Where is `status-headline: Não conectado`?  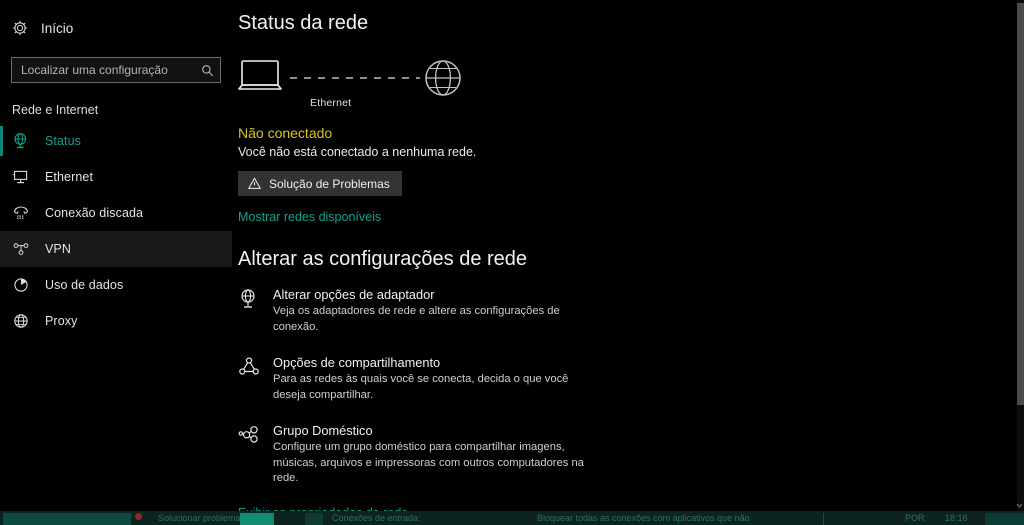 status-headline: Não conectado is located at coordinates (285, 133).